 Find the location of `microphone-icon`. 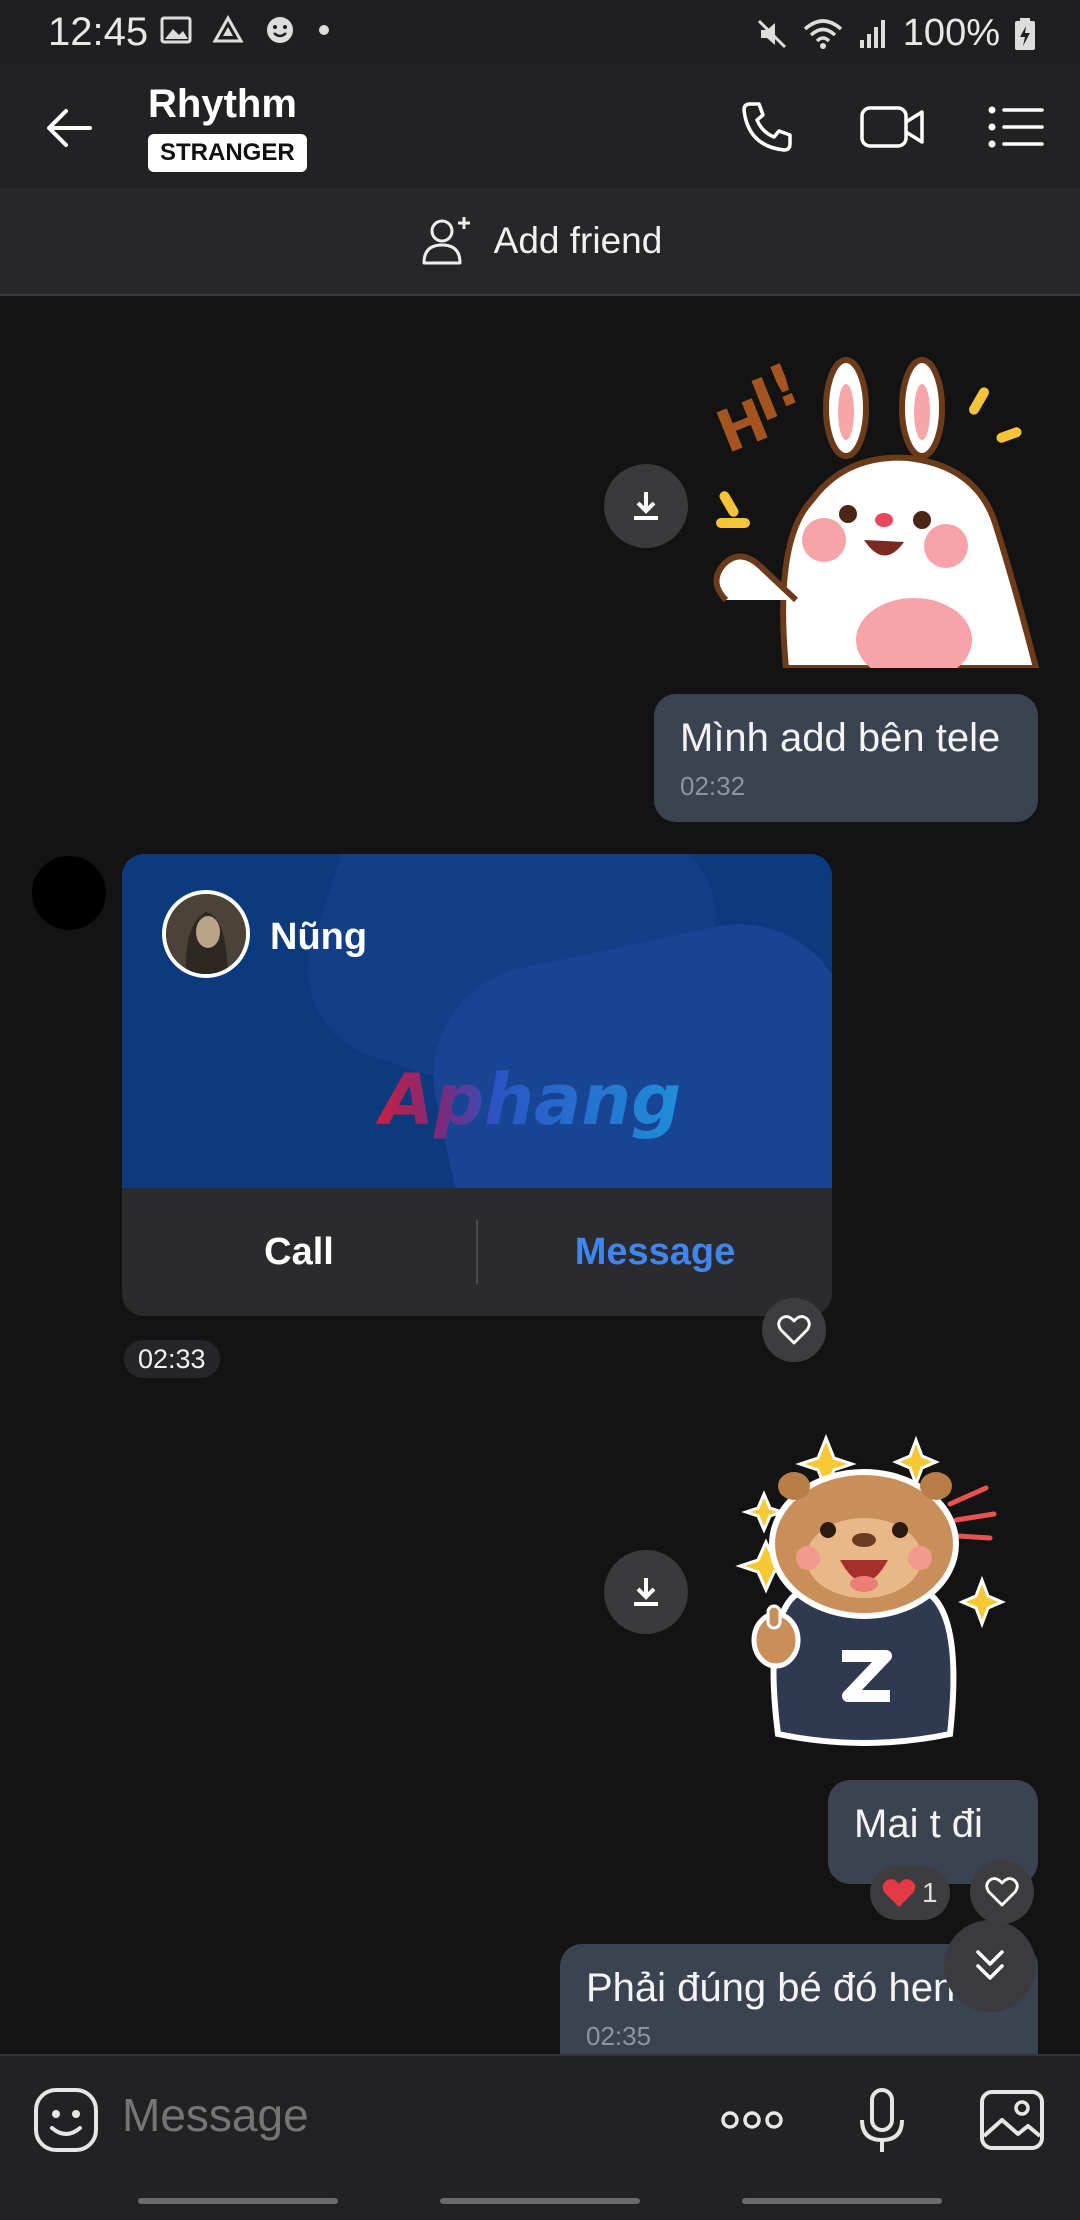

microphone-icon is located at coordinates (882, 2120).